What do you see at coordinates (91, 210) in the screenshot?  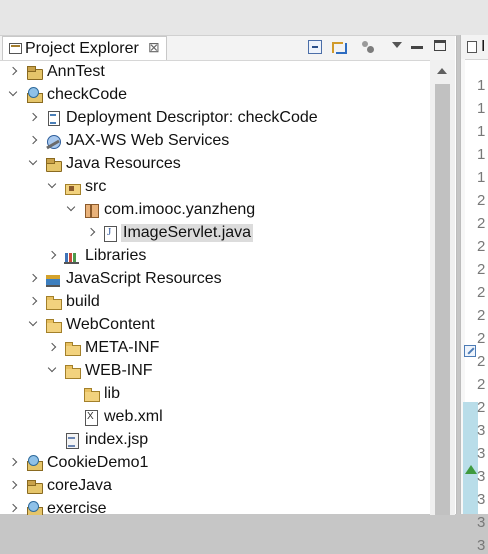 I see `package-icon` at bounding box center [91, 210].